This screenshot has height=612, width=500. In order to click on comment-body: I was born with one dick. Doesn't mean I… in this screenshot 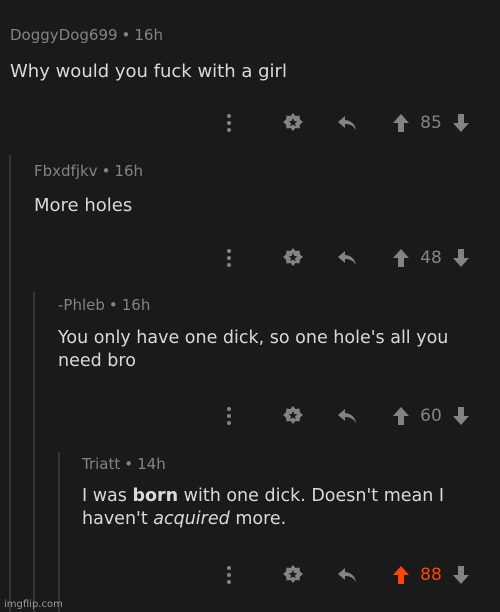, I will do `click(263, 508)`.